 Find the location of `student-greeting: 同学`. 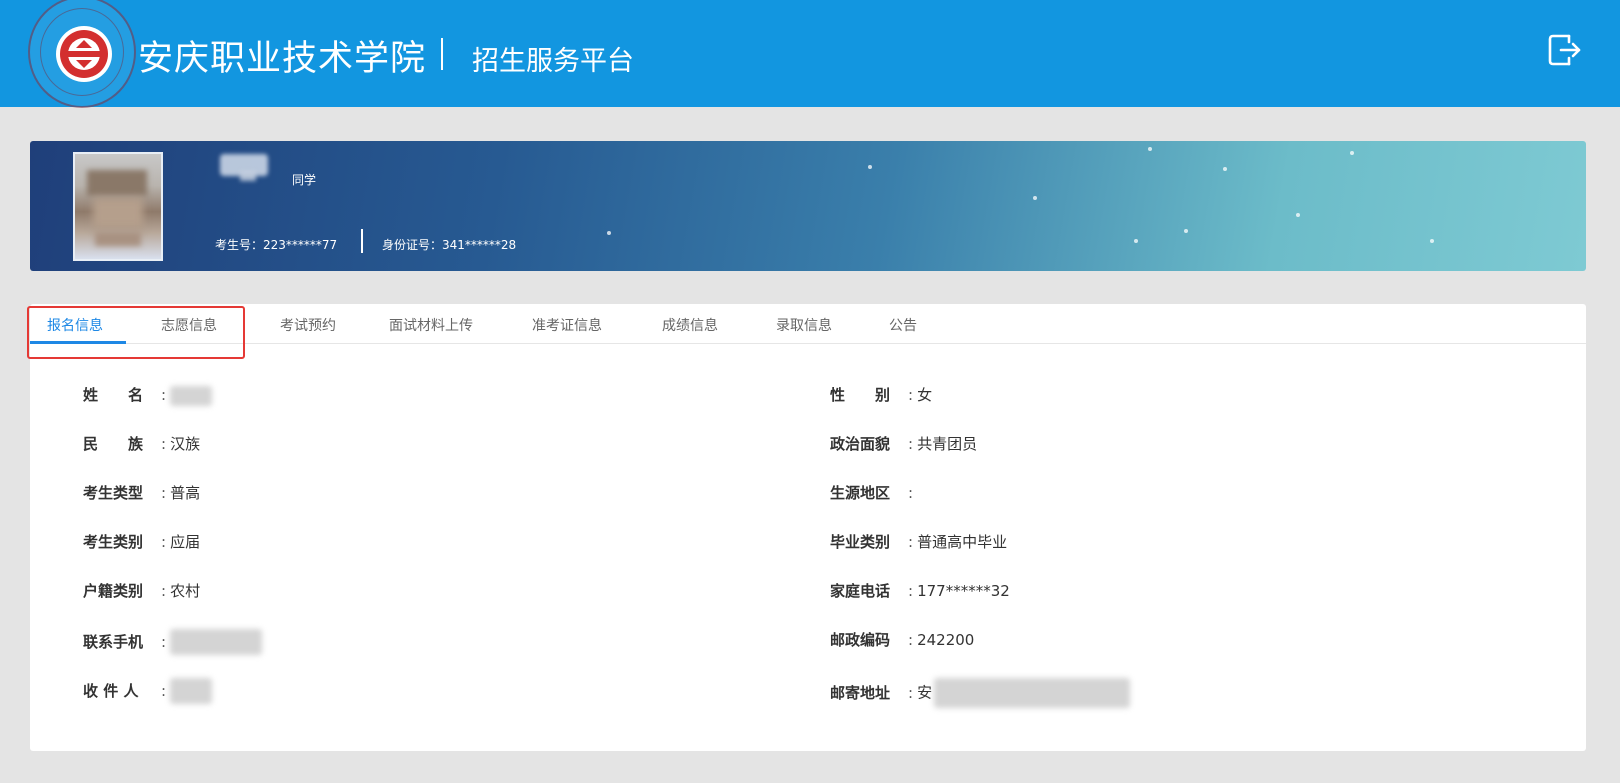

student-greeting: 同学 is located at coordinates (304, 180).